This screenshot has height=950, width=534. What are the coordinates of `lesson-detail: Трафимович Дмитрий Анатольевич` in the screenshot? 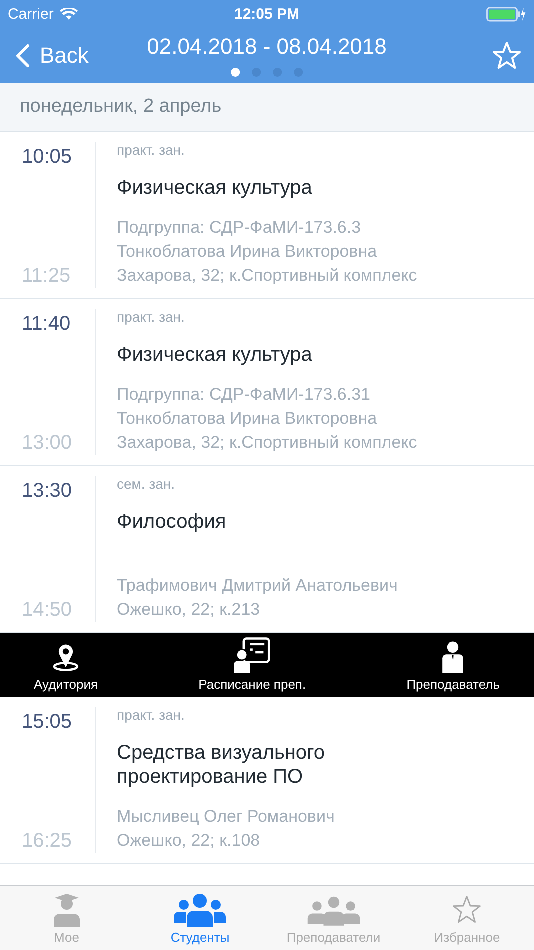 It's located at (258, 586).